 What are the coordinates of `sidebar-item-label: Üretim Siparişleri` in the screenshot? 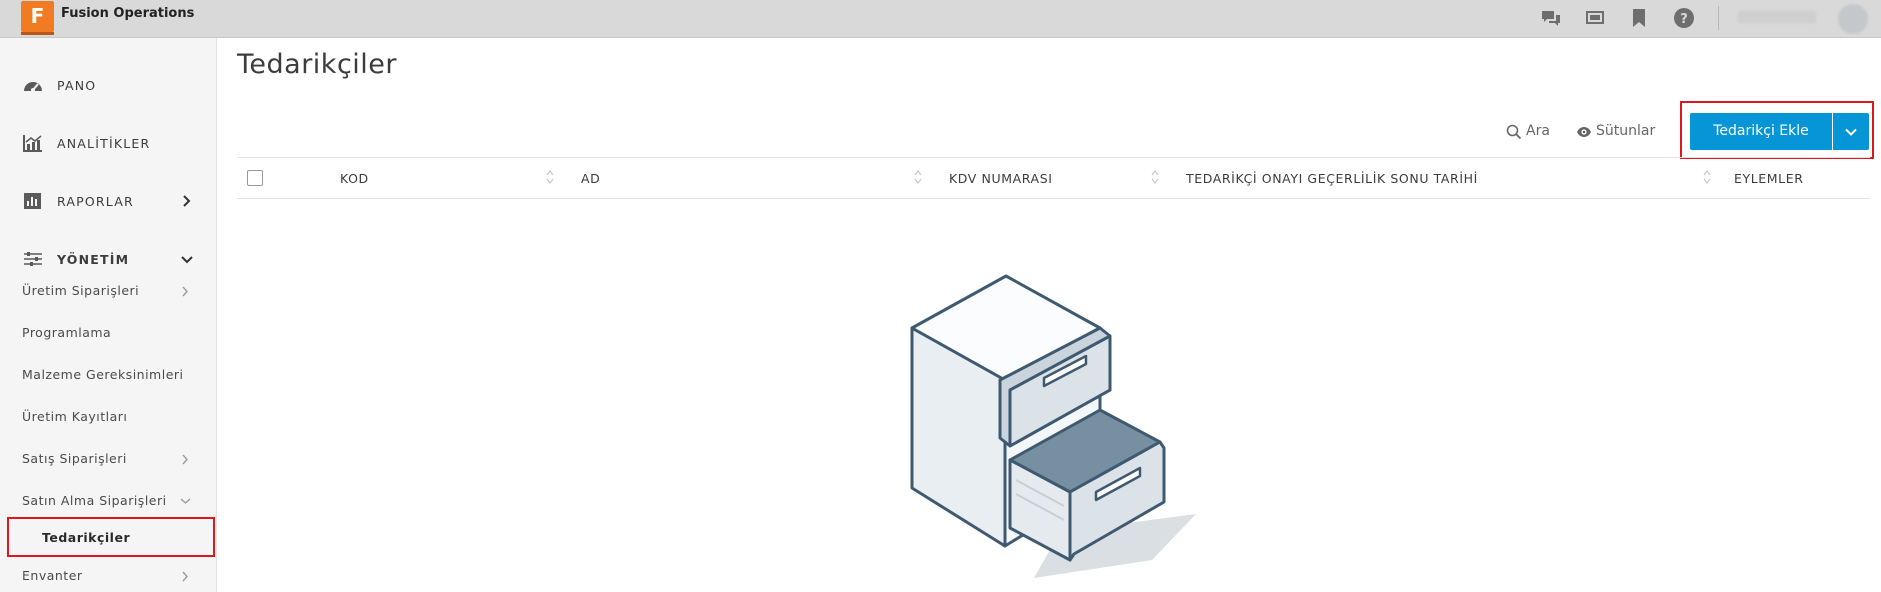 It's located at (81, 290).